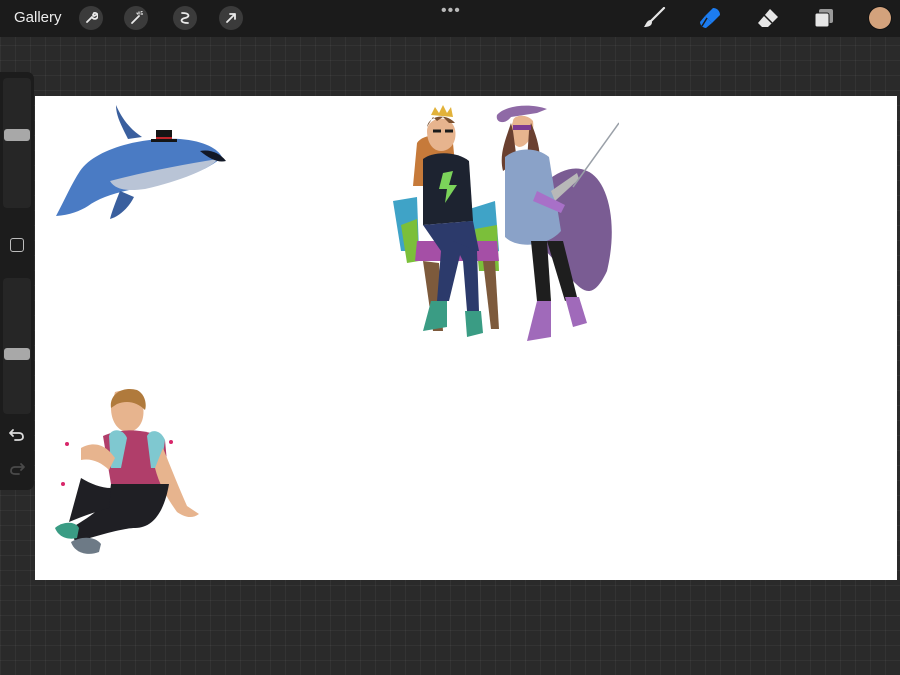 The height and width of the screenshot is (675, 900). Describe the element at coordinates (17, 469) in the screenshot. I see `redo-icon` at that location.